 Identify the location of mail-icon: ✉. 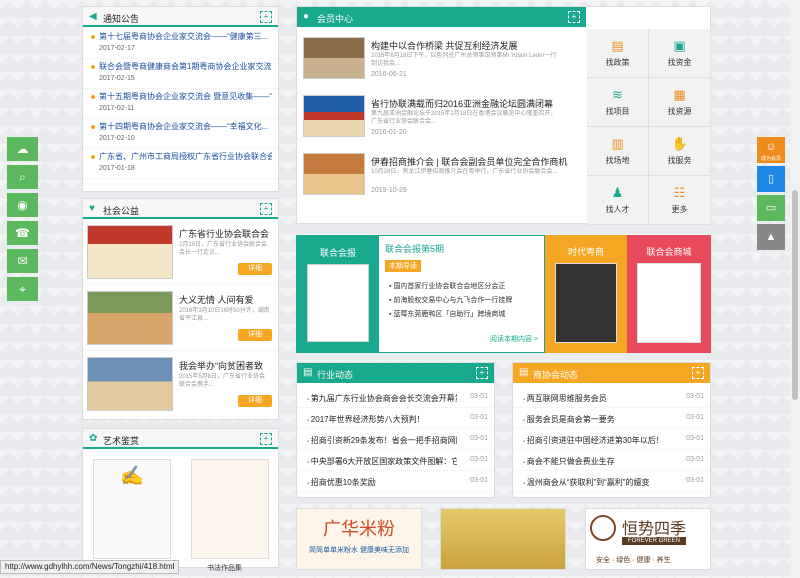
(22, 261).